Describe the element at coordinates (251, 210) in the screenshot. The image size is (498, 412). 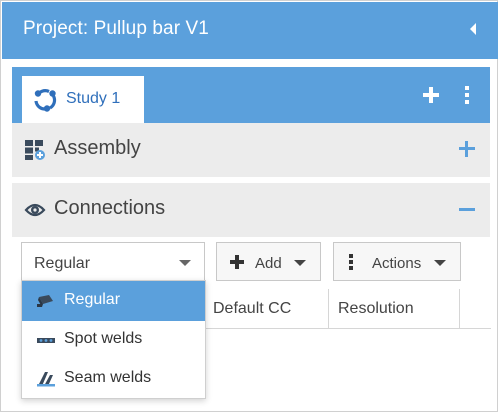
I see `connections-section-header: Connections` at that location.